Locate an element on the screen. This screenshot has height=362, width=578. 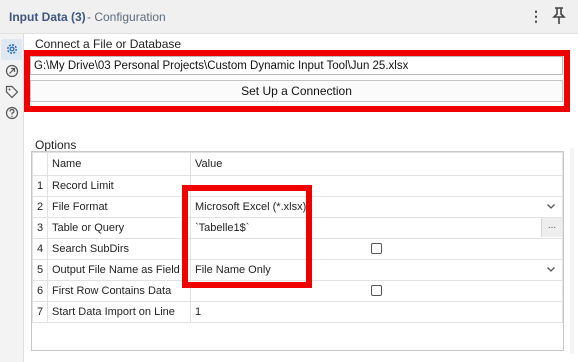
header-name: Name is located at coordinates (119, 164).